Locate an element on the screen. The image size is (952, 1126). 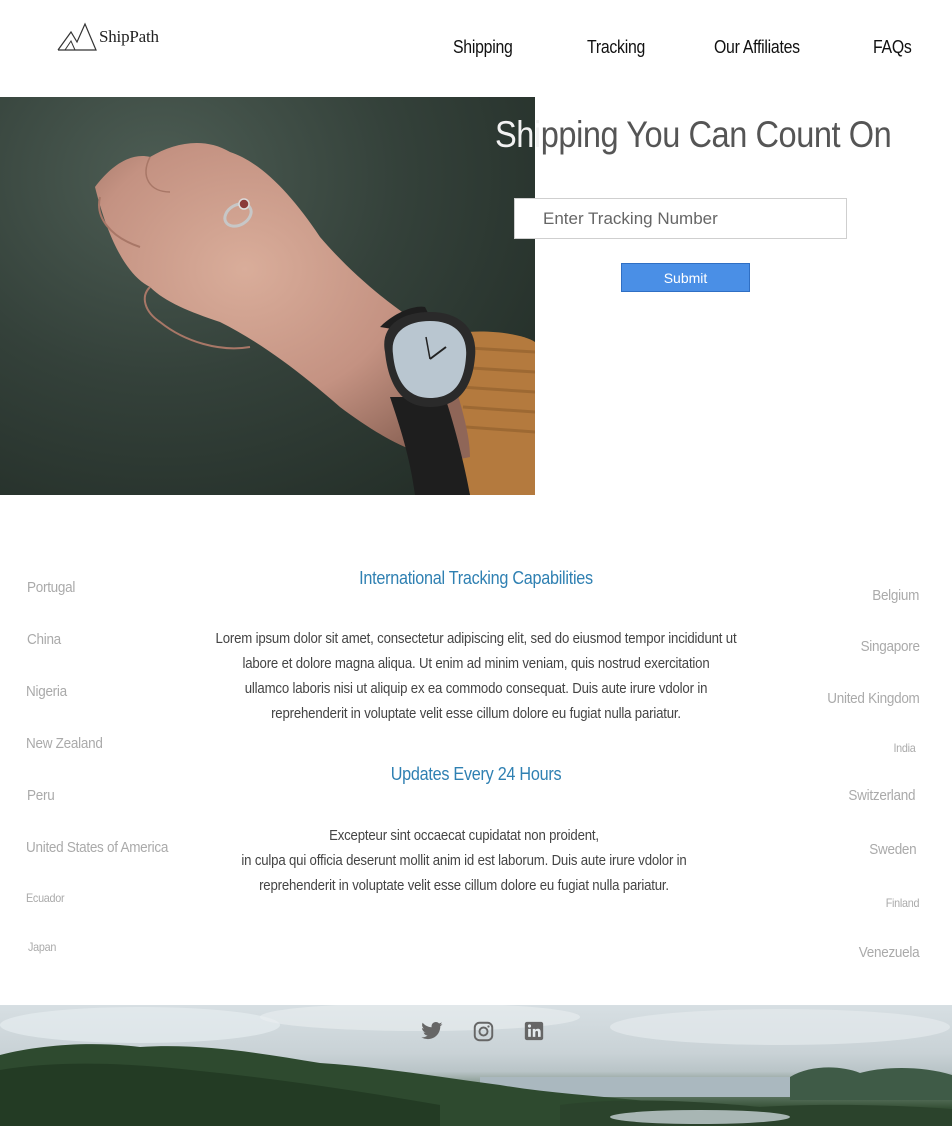
instagram-icon is located at coordinates (483, 1031).